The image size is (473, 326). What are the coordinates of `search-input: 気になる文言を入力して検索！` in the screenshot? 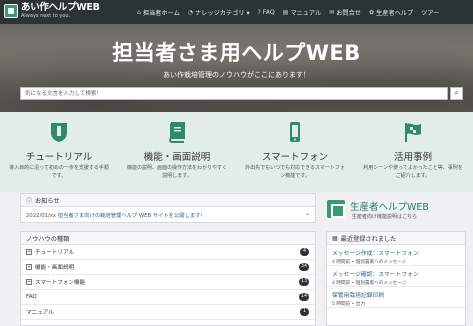 It's located at (234, 93).